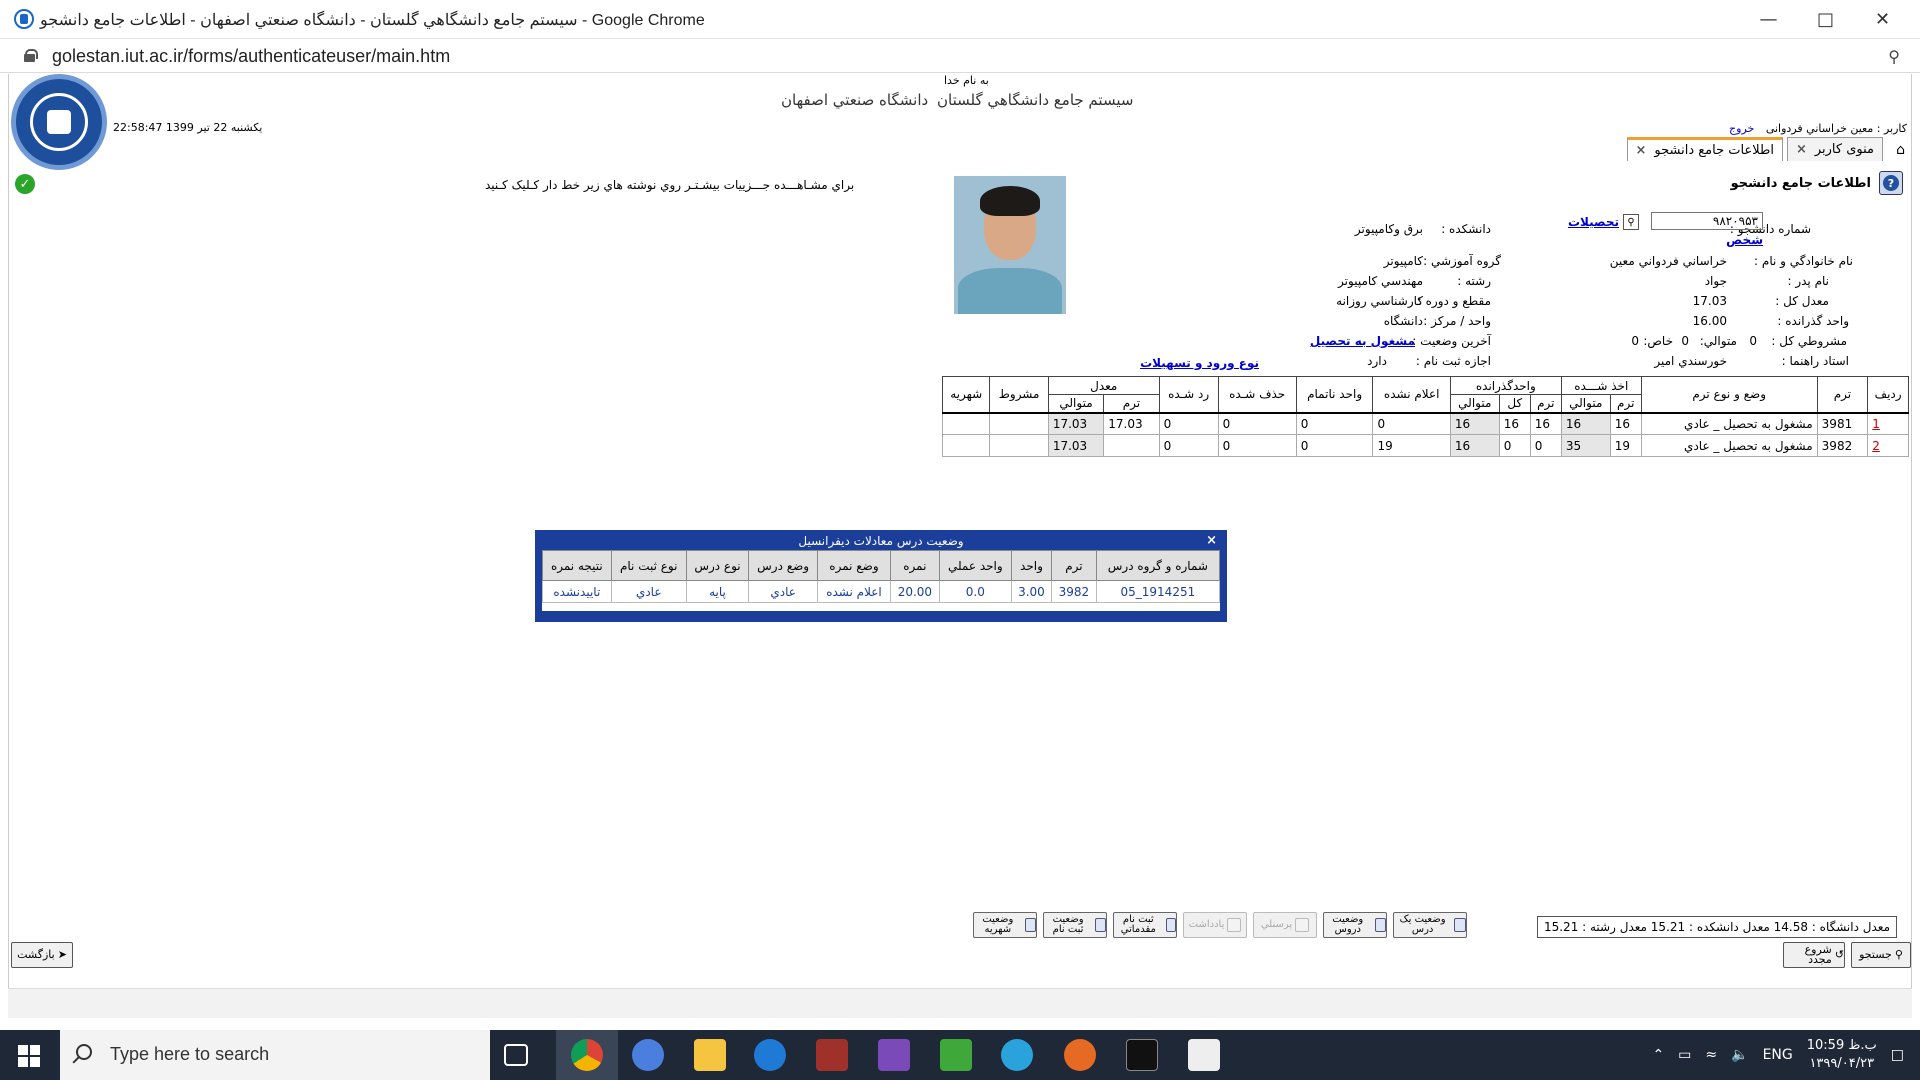 The width and height of the screenshot is (1920, 1080). Describe the element at coordinates (1841, 1045) in the screenshot. I see `clock-time: 10:59 ب.ظ` at that location.